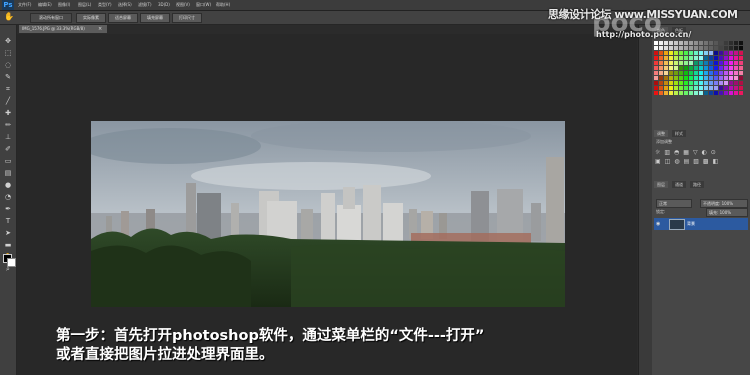 The width and height of the screenshot is (750, 375). What do you see at coordinates (183, 5) in the screenshot?
I see `menu-view: 视图(V)` at bounding box center [183, 5].